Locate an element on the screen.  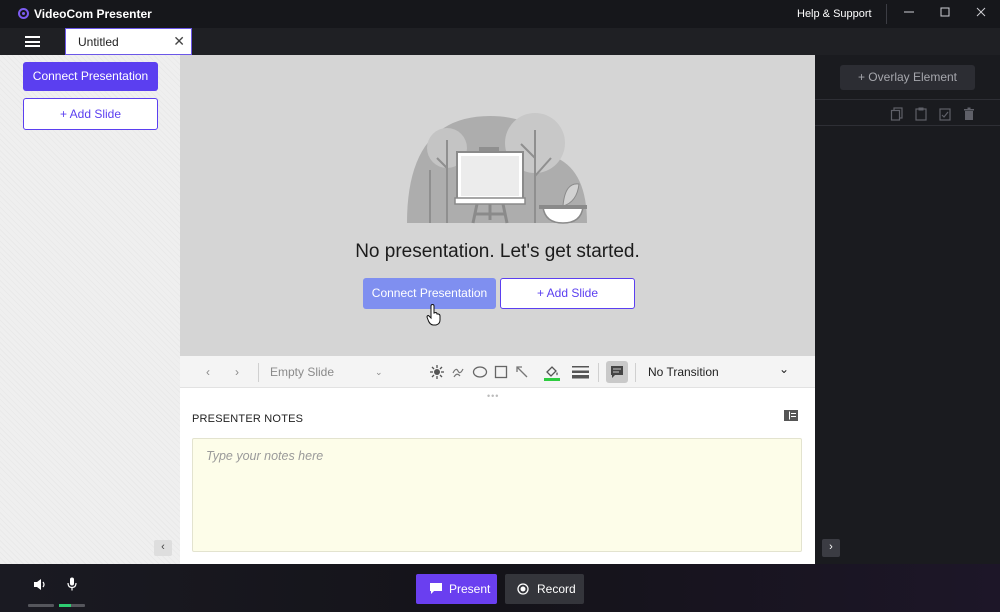
close-tab-icon: ✕ is located at coordinates (179, 41).